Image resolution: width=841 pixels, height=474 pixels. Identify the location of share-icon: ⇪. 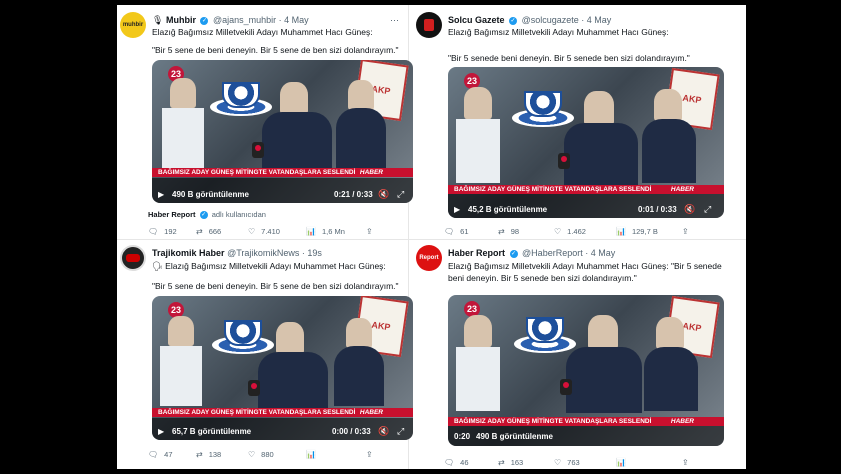
(369, 231).